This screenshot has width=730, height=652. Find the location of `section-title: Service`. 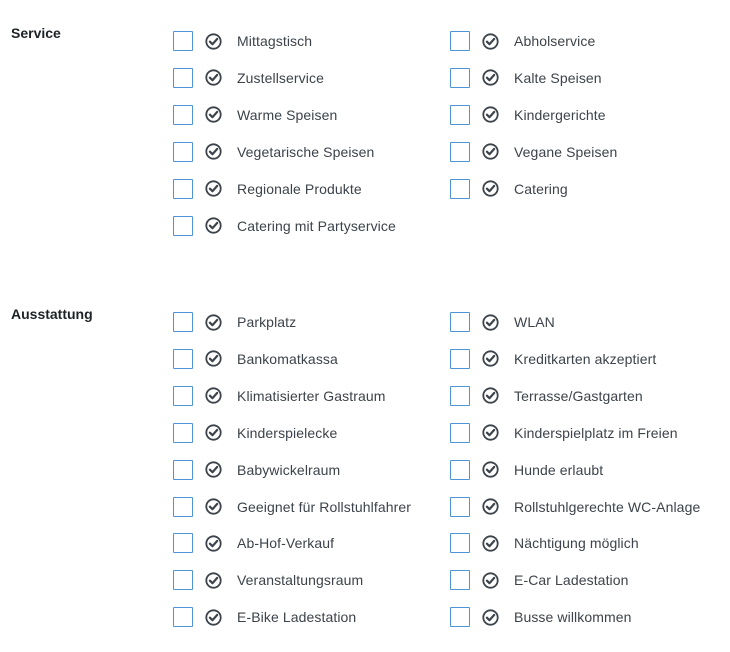

section-title: Service is located at coordinates (36, 33).